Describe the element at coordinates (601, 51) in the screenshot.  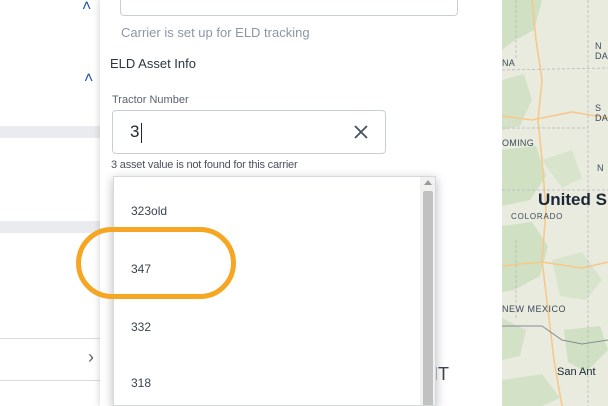
I see `map-label-north-dakota: N DA` at that location.